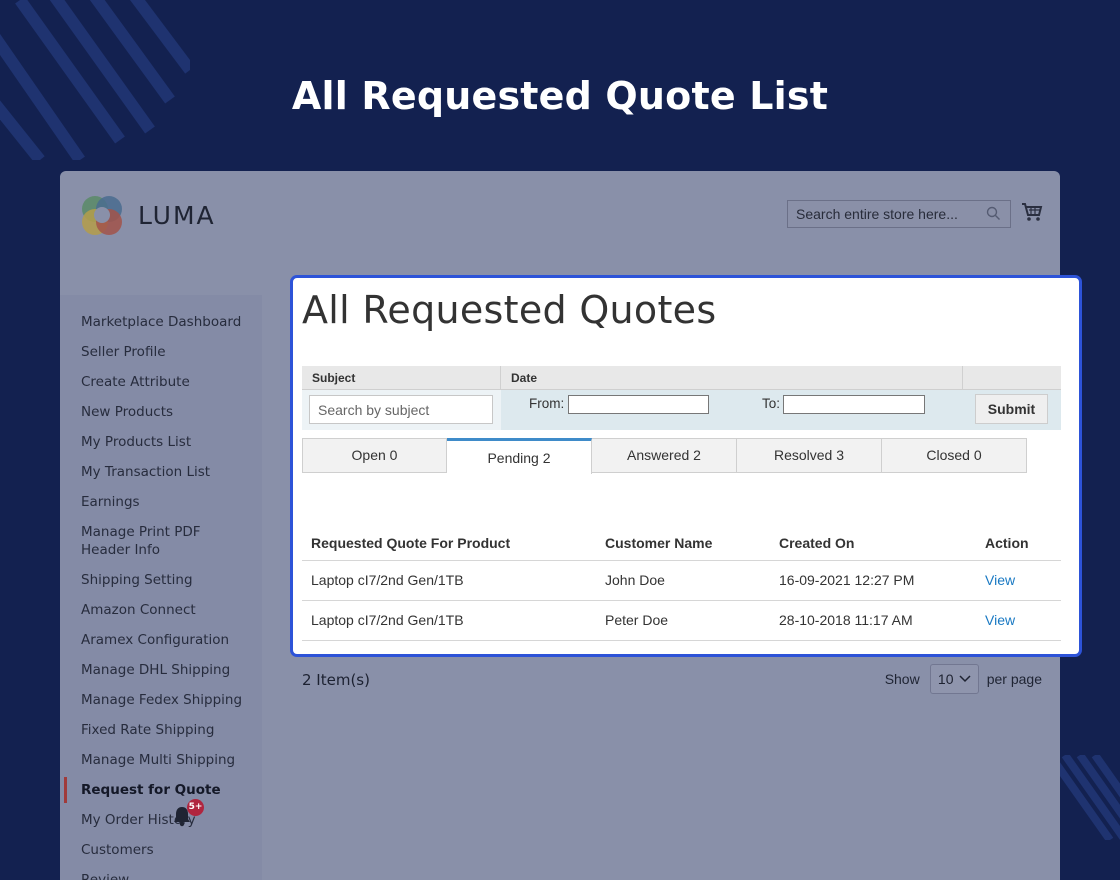  What do you see at coordinates (161, 700) in the screenshot?
I see `sidebar-item-fedex-shipping: Manage Fedex Shipping` at bounding box center [161, 700].